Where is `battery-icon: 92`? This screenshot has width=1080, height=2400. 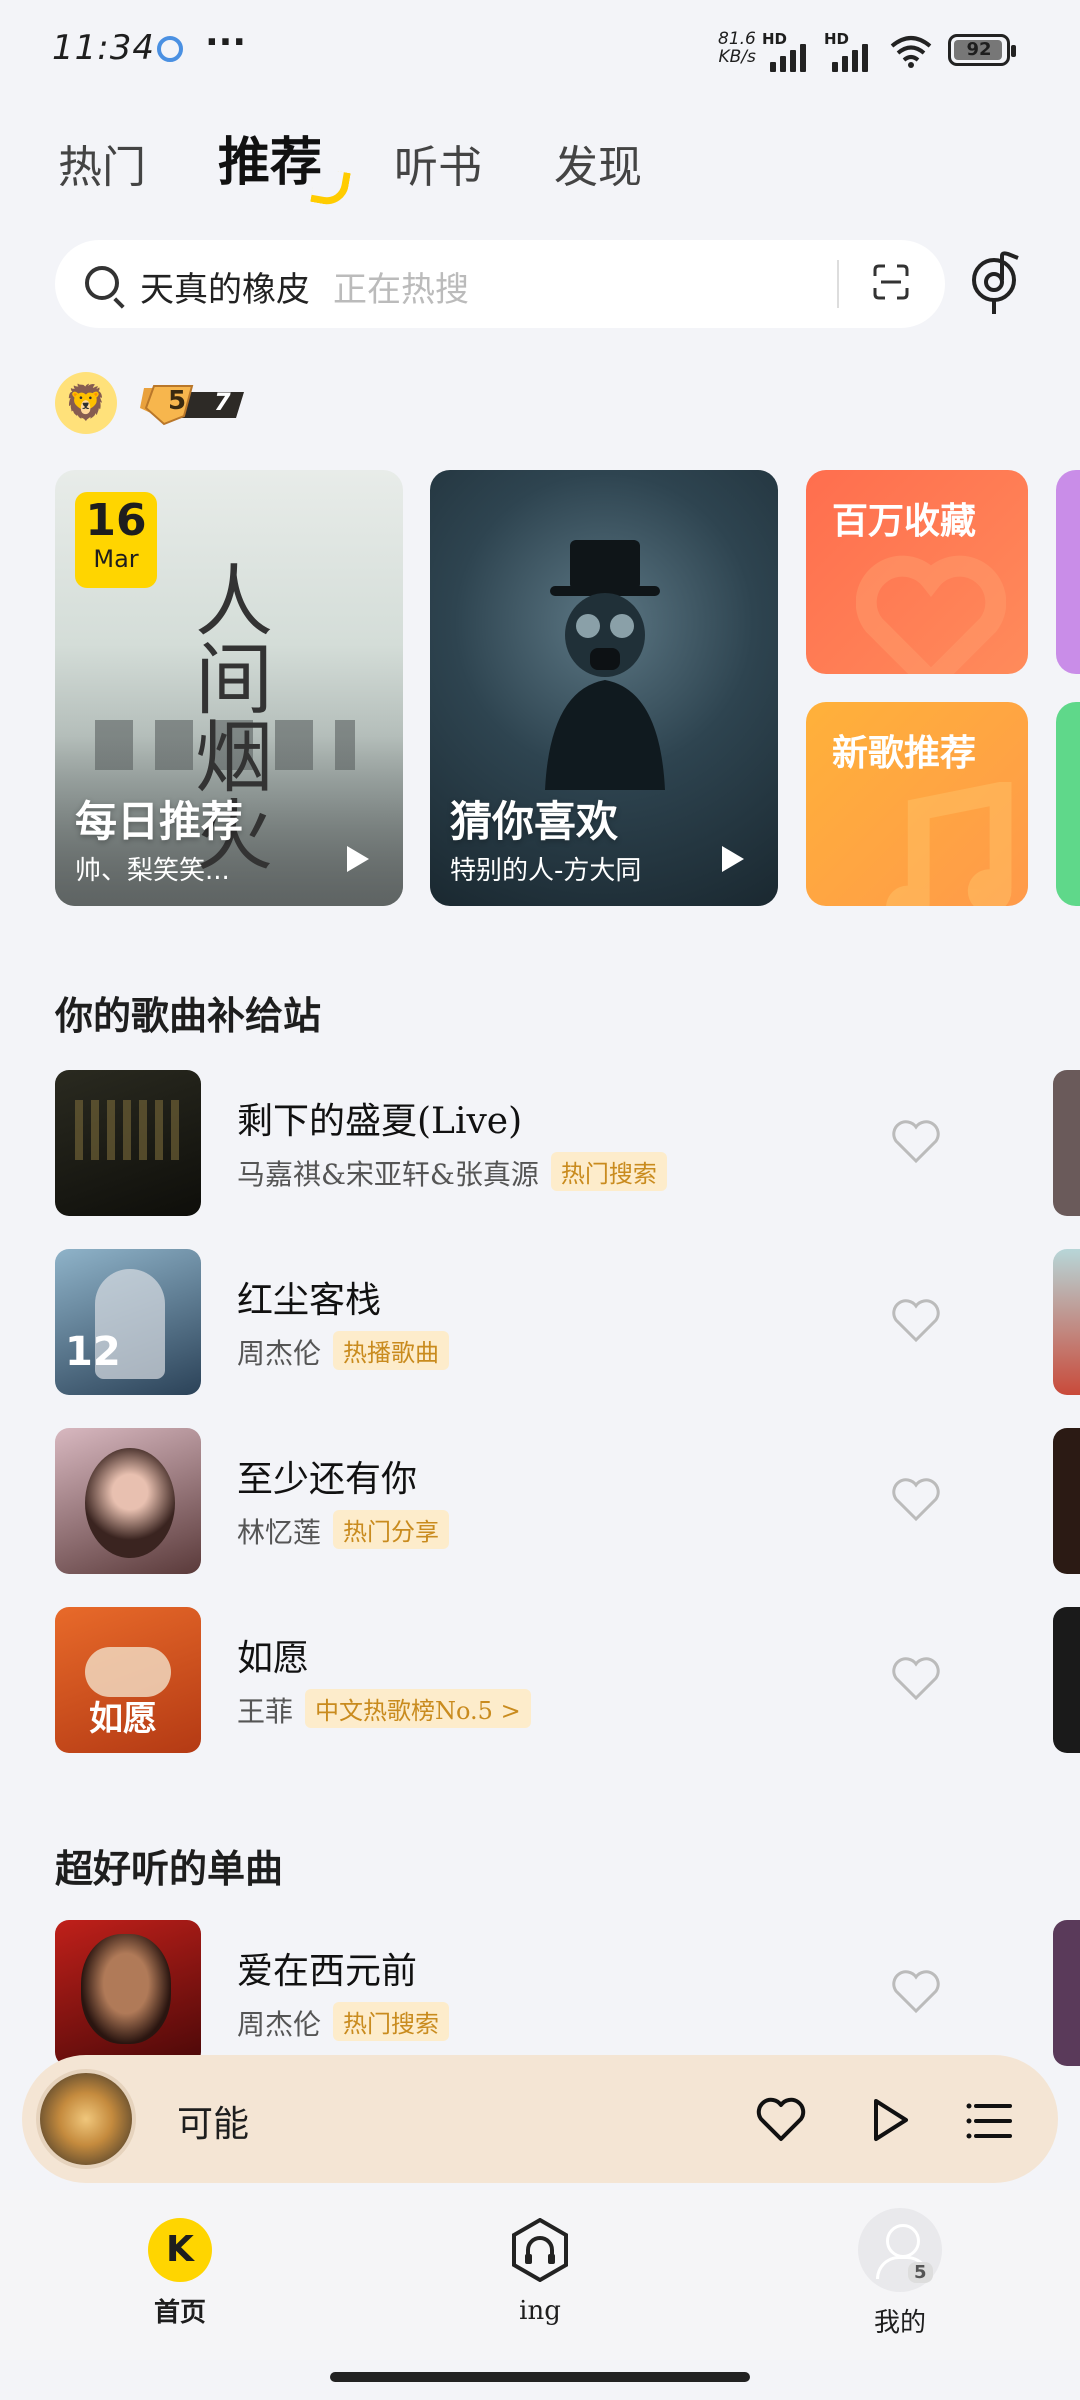
battery-icon: 92 is located at coordinates (982, 50).